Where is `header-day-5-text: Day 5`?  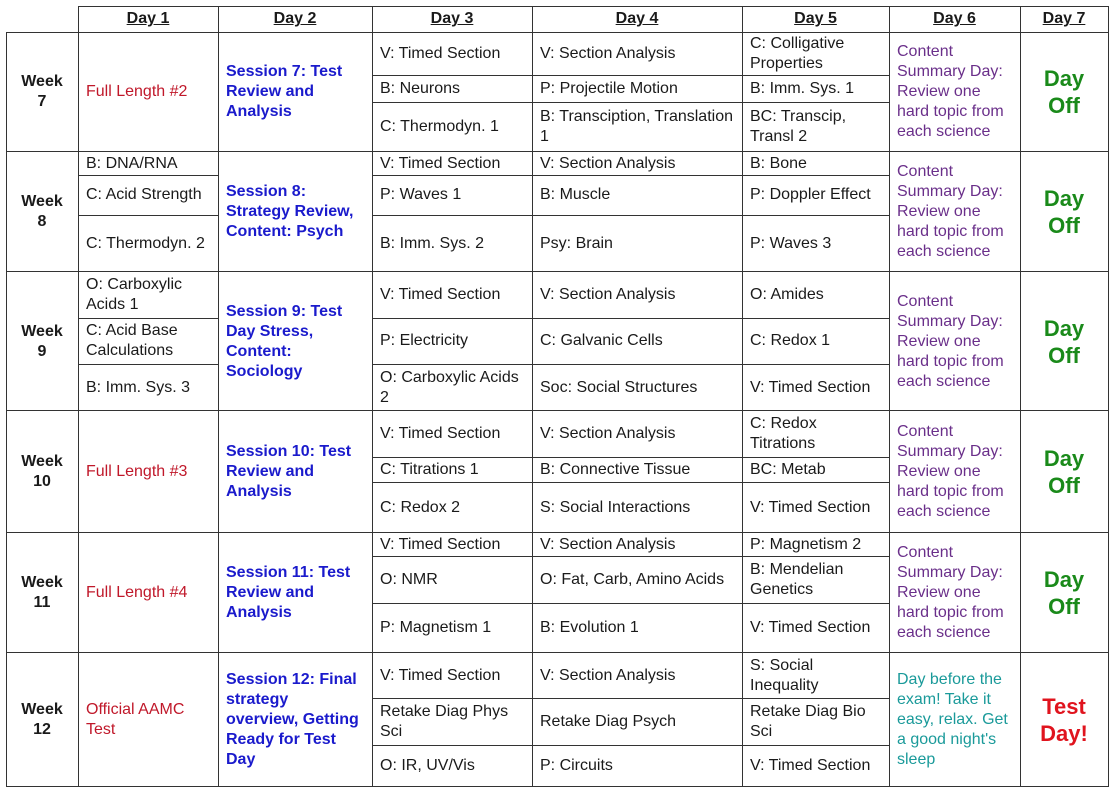
header-day-5-text: Day 5 is located at coordinates (815, 18).